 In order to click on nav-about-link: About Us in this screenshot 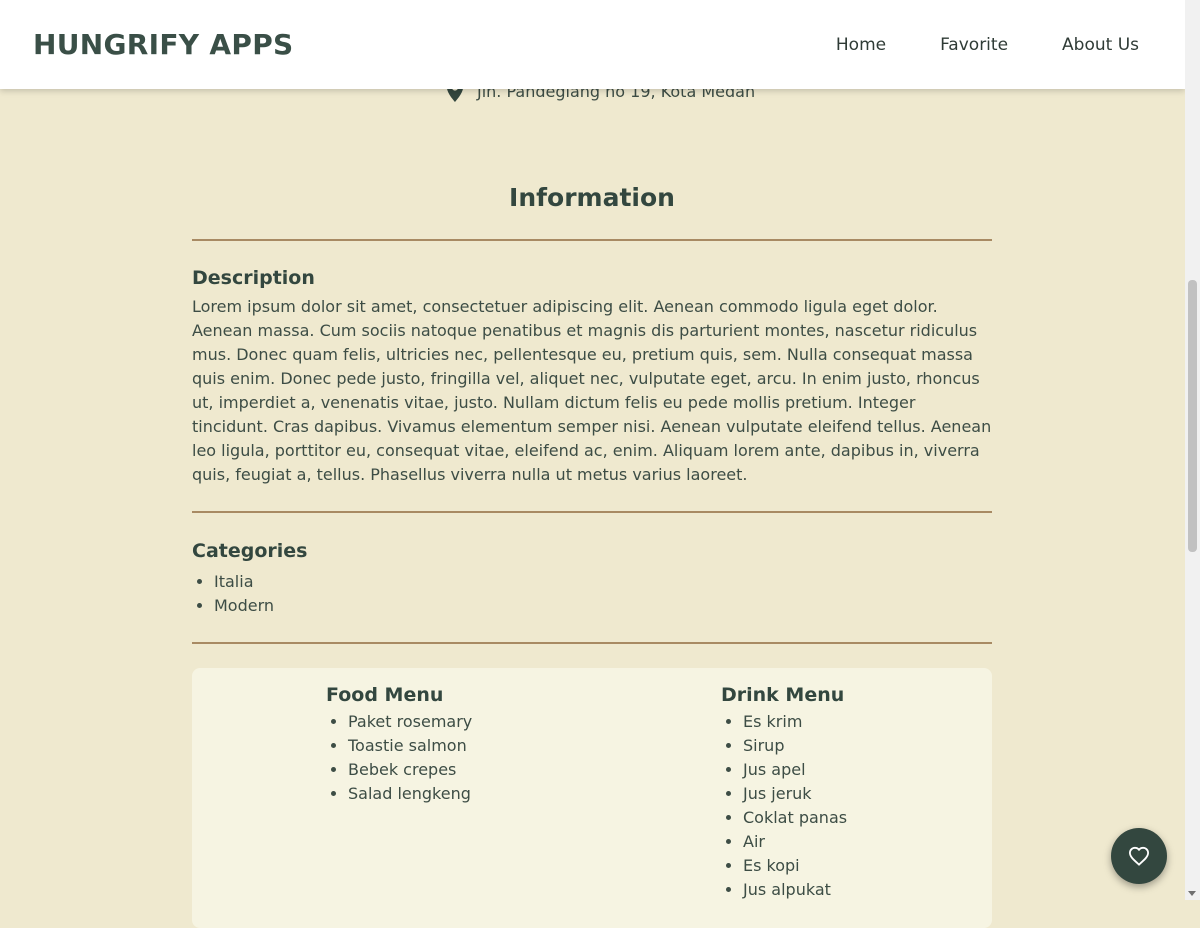, I will do `click(1100, 45)`.